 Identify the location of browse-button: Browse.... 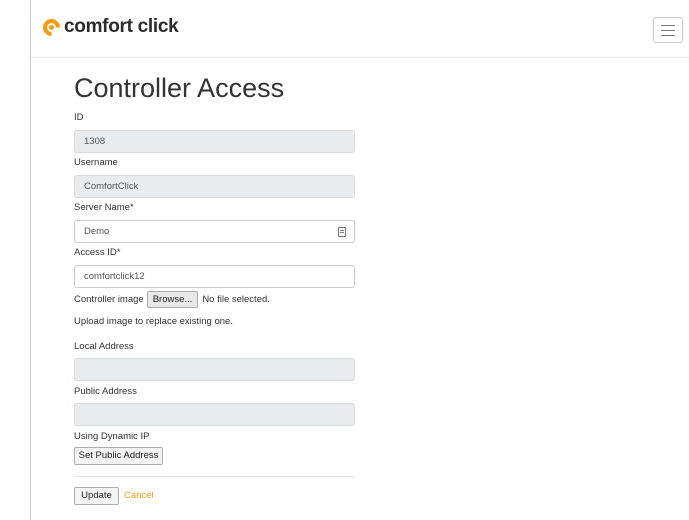
(172, 299).